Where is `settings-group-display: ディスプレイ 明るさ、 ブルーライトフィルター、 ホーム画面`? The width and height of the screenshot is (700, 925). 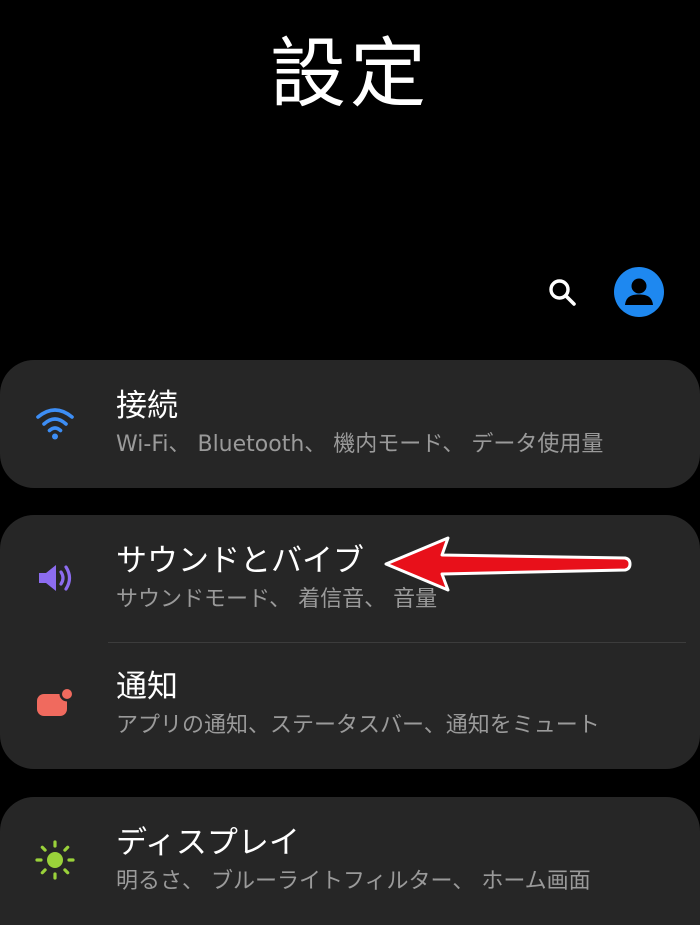
settings-group-display: ディスプレイ 明るさ、 ブルーライトフィルター、 ホーム画面 is located at coordinates (350, 861).